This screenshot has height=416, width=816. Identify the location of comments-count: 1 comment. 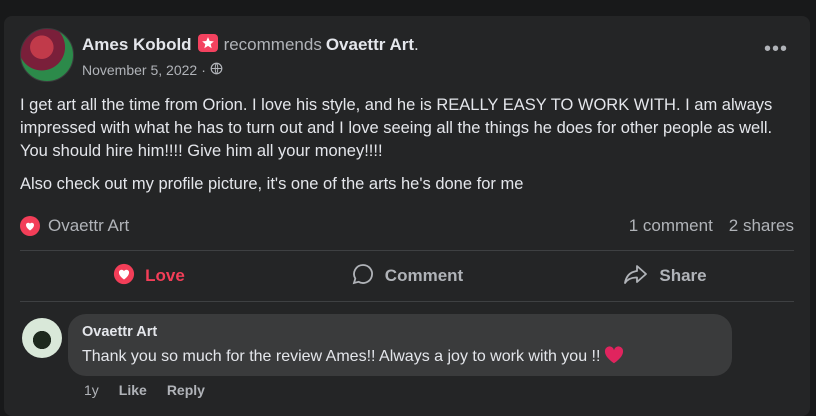
(671, 226).